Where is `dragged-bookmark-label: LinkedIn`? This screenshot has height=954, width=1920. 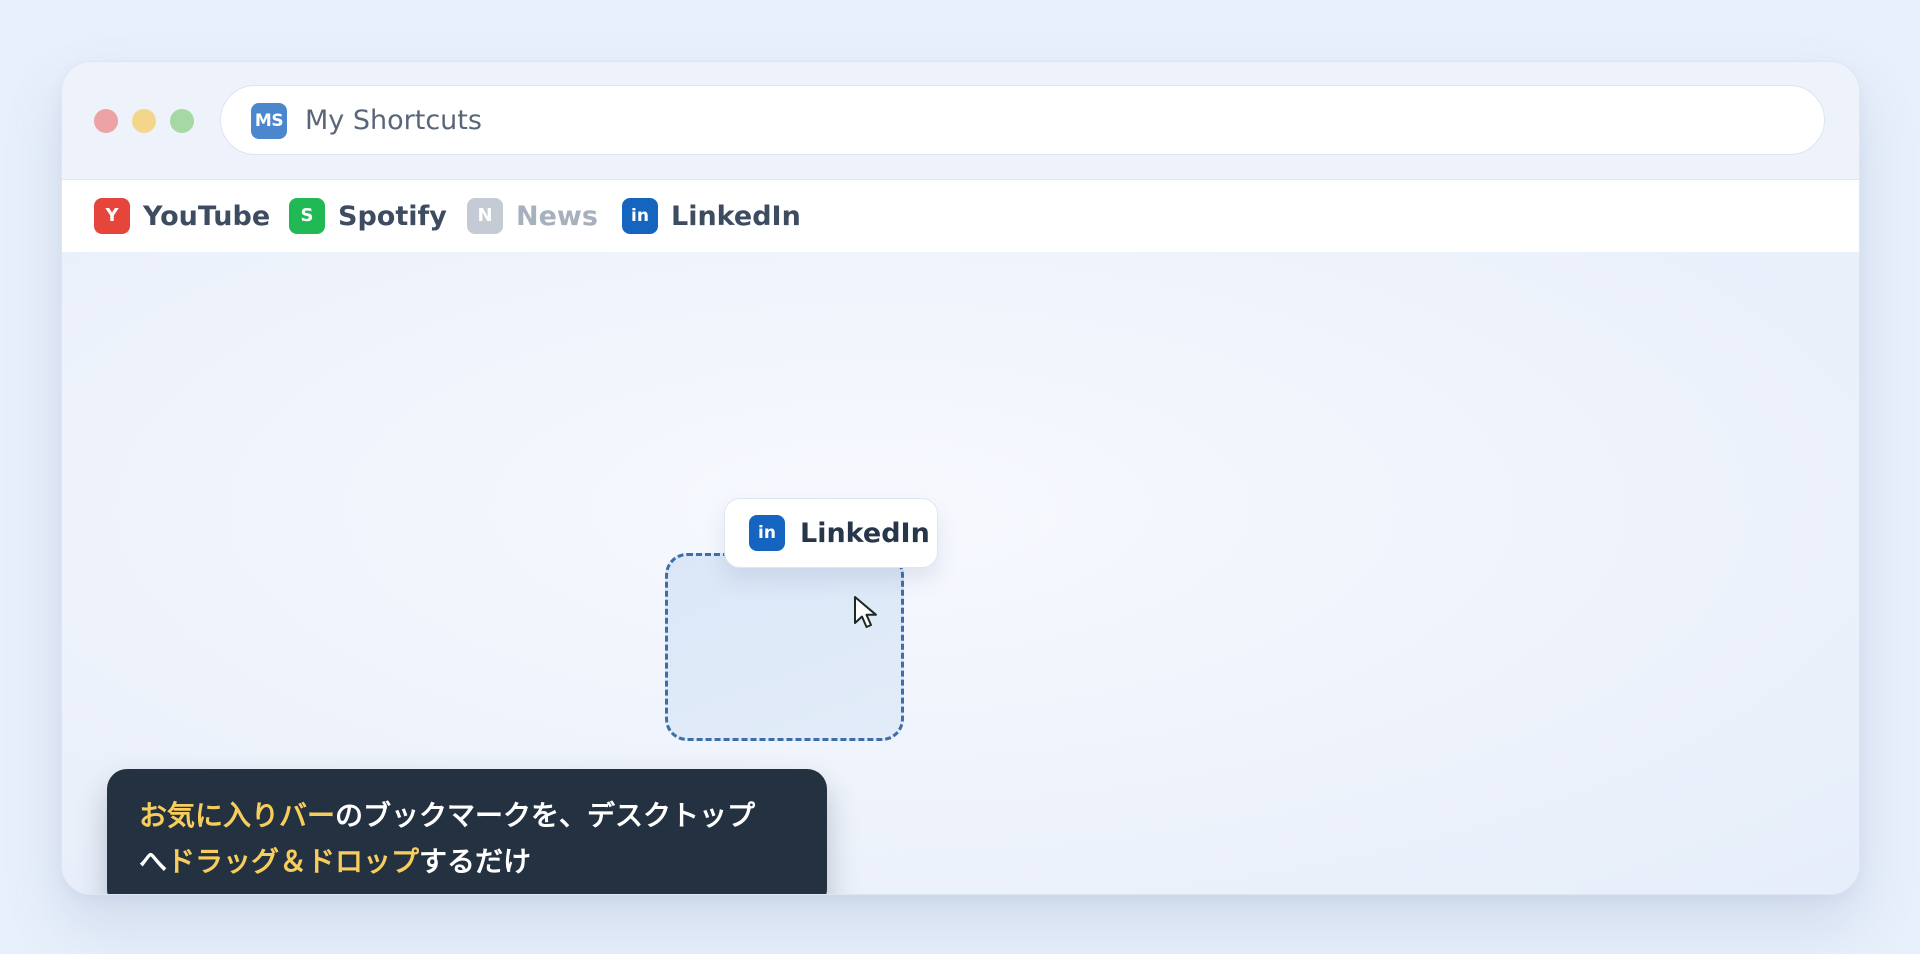
dragged-bookmark-label: LinkedIn is located at coordinates (865, 533).